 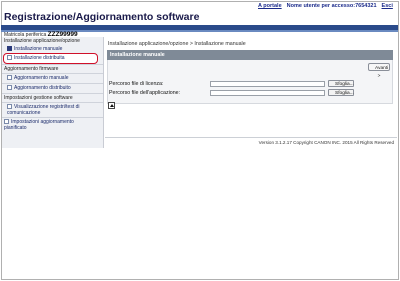 What do you see at coordinates (251, 137) in the screenshot?
I see `footer-divider` at bounding box center [251, 137].